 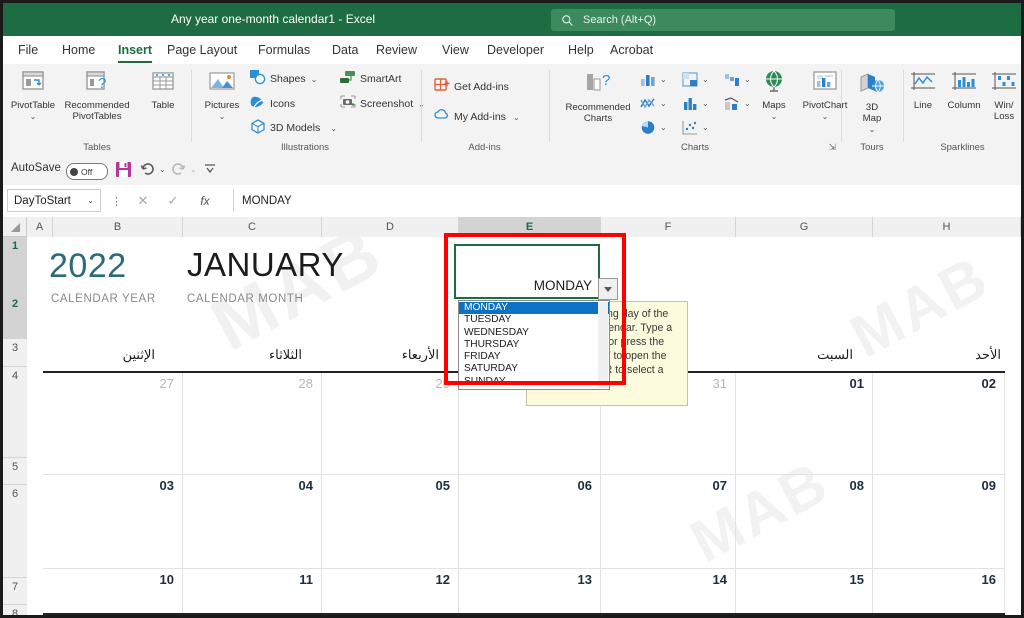 What do you see at coordinates (15, 353) in the screenshot?
I see `row-header-3: 3` at bounding box center [15, 353].